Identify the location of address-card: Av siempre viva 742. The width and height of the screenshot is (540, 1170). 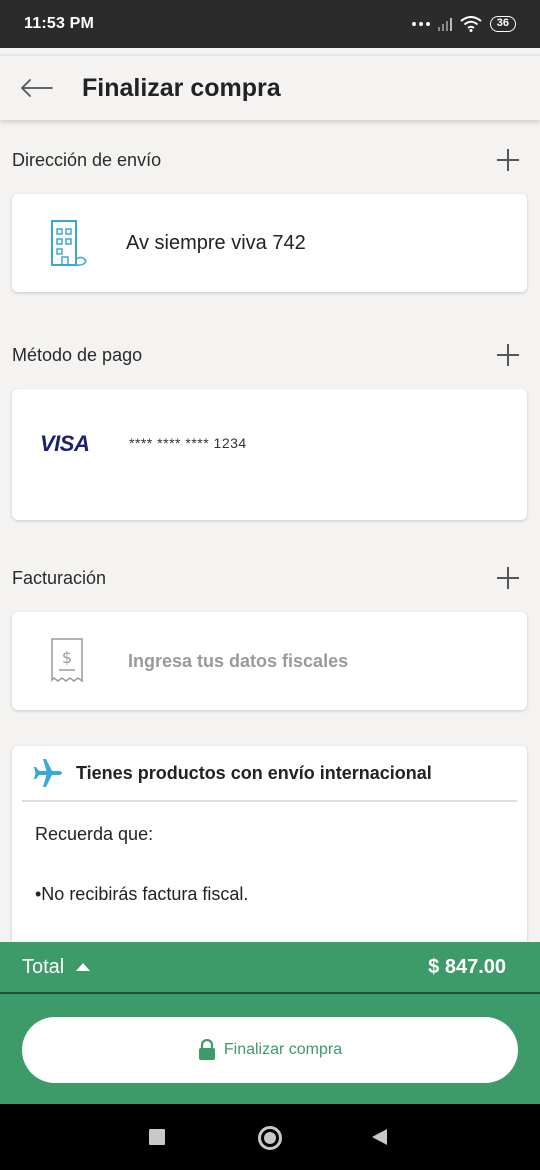
(269, 243).